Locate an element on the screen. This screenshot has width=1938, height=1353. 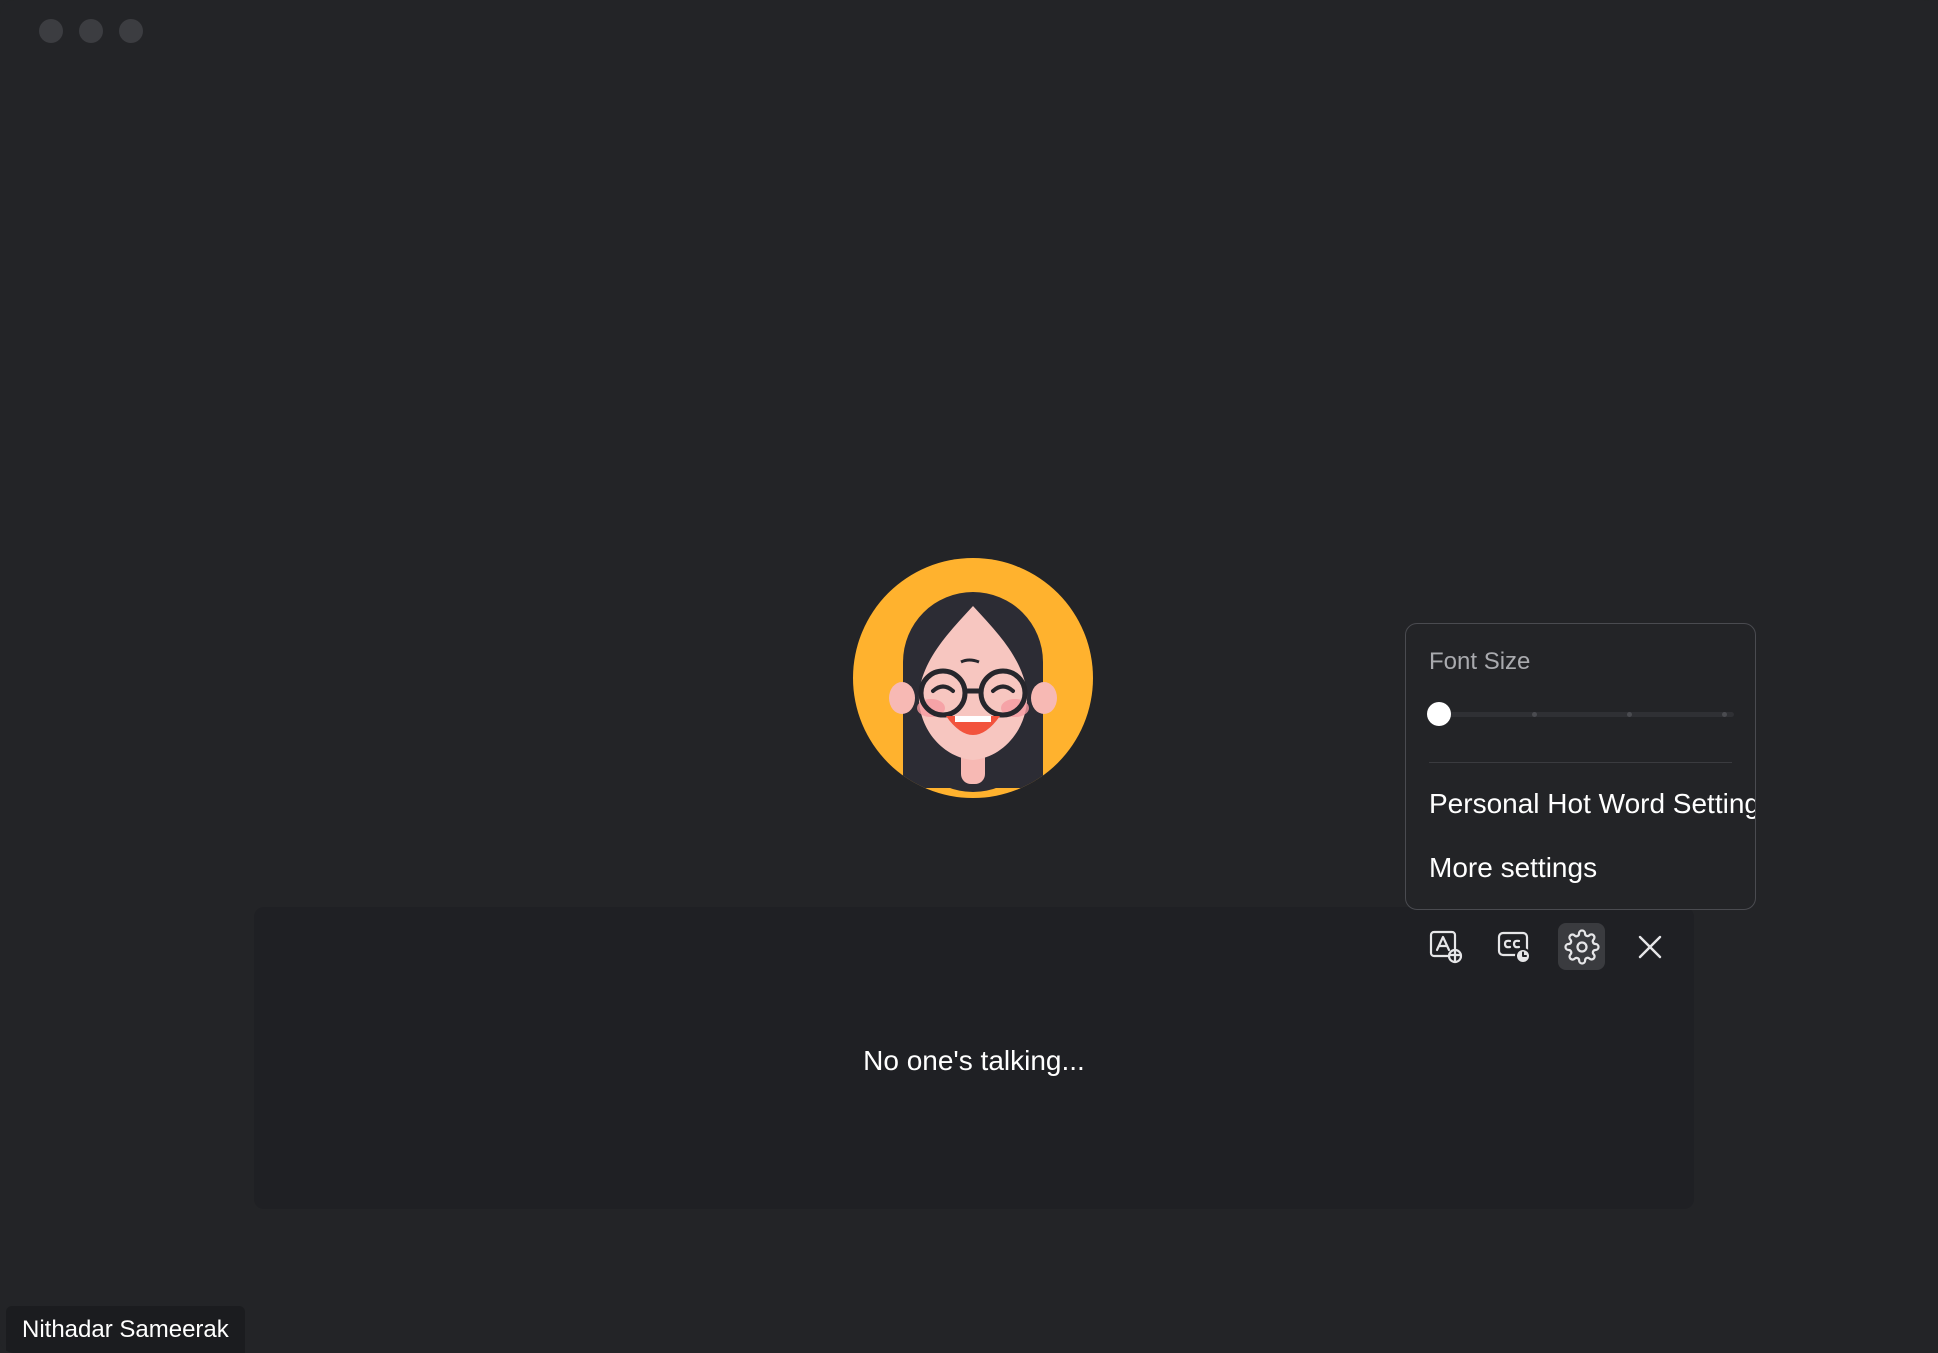
caption-settings-button is located at coordinates (1581, 946).